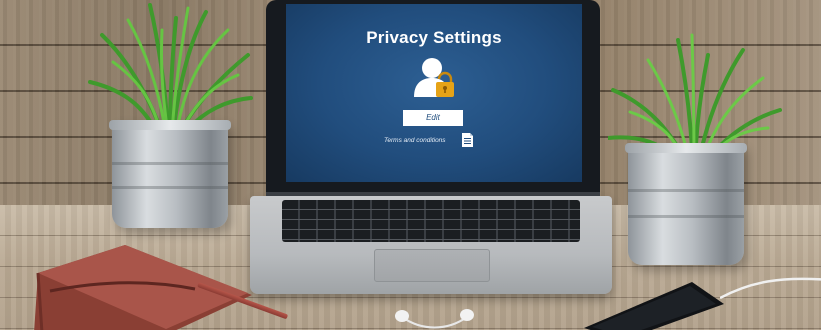  What do you see at coordinates (434, 77) in the screenshot?
I see `user-lock-icon` at bounding box center [434, 77].